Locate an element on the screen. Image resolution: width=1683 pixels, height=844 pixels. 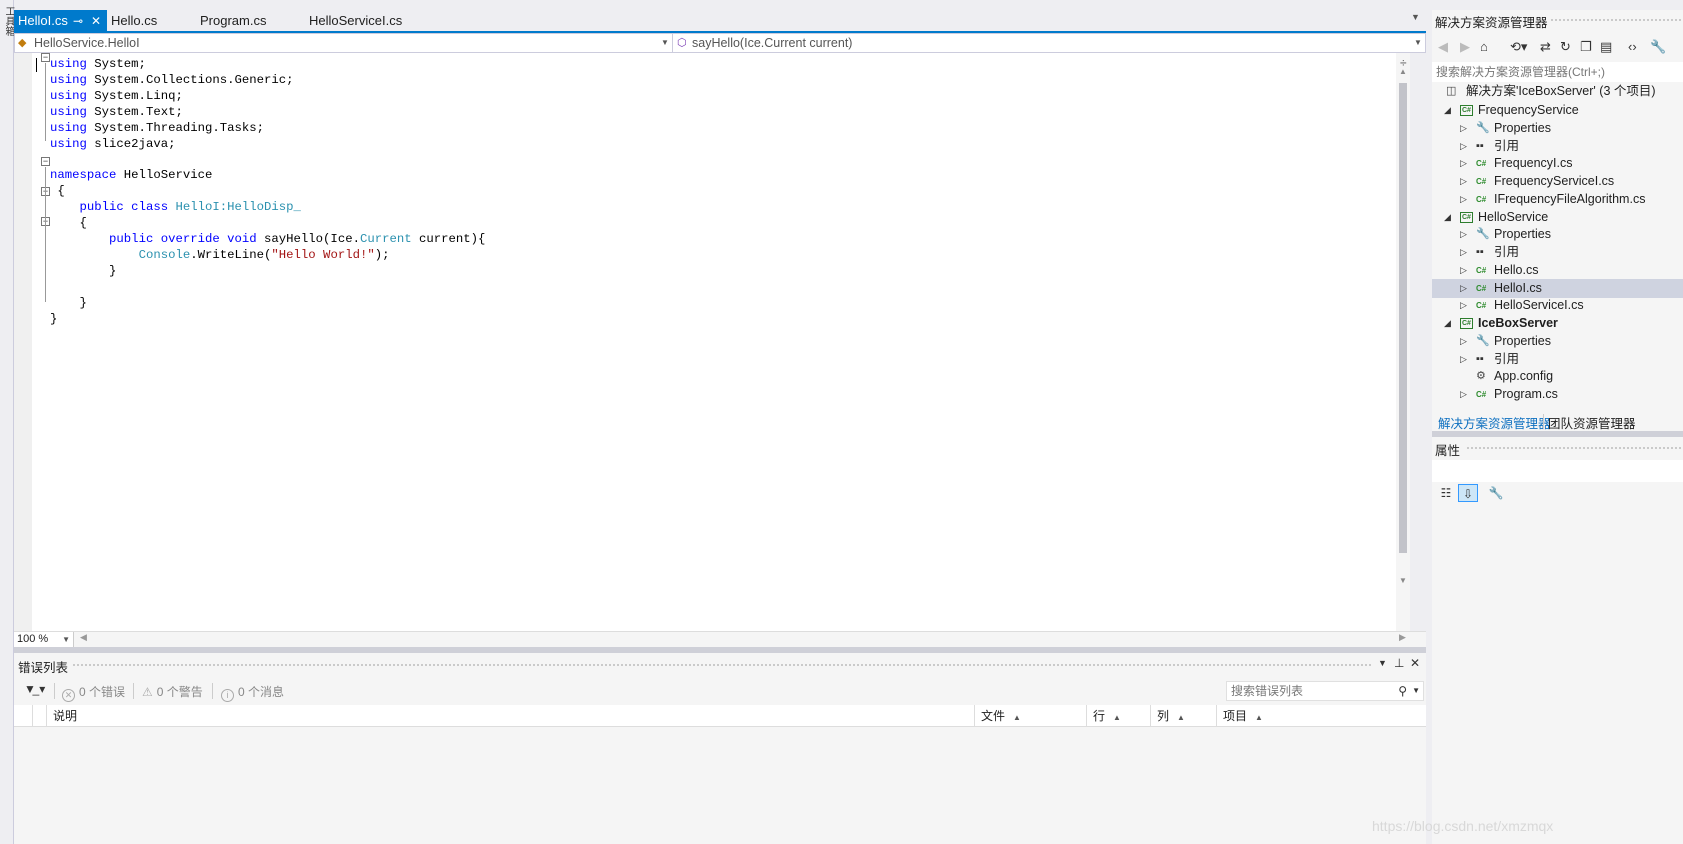
tree-item-project: ◢ C# FrequencyService is located at coordinates (1557, 110).